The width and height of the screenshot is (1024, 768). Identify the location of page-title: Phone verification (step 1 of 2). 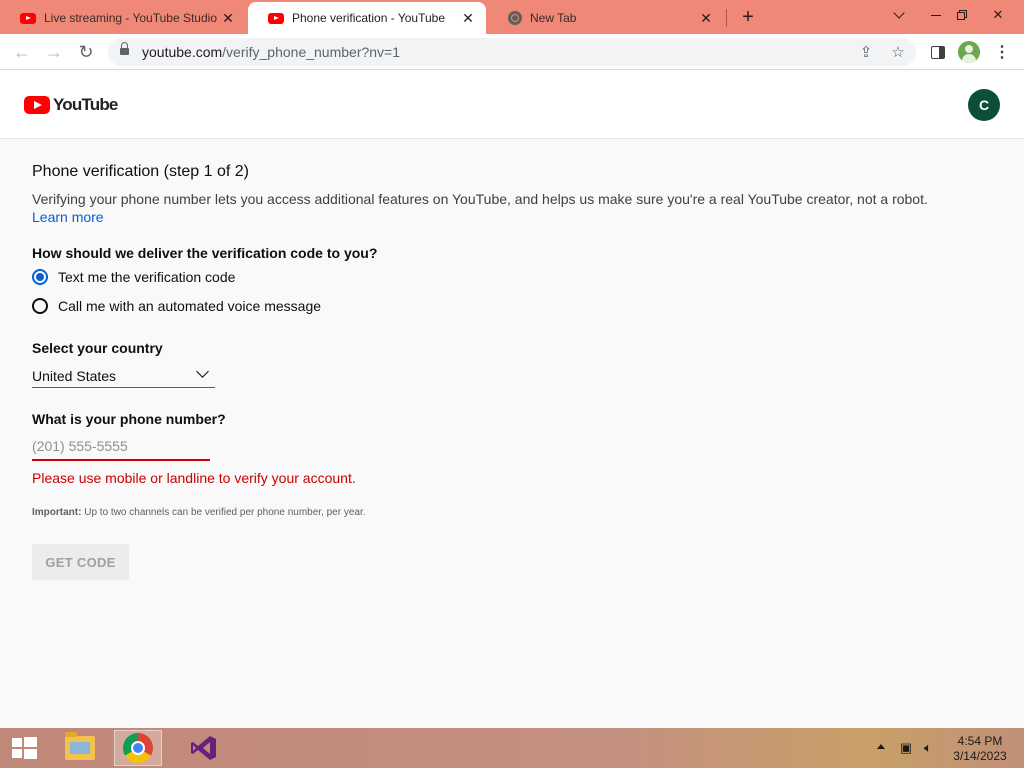
(141, 171).